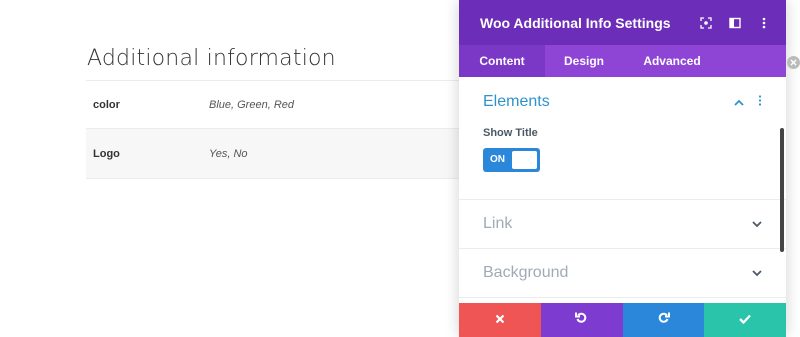  I want to click on discard-button, so click(500, 320).